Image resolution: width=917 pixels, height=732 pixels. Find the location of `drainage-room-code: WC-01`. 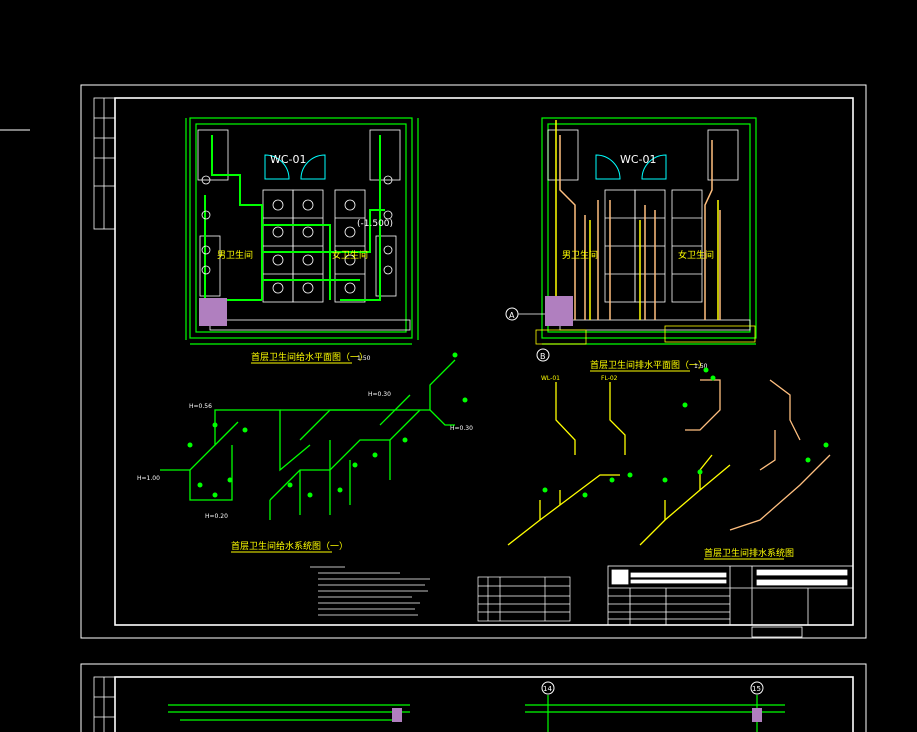

drainage-room-code: WC-01 is located at coordinates (638, 159).